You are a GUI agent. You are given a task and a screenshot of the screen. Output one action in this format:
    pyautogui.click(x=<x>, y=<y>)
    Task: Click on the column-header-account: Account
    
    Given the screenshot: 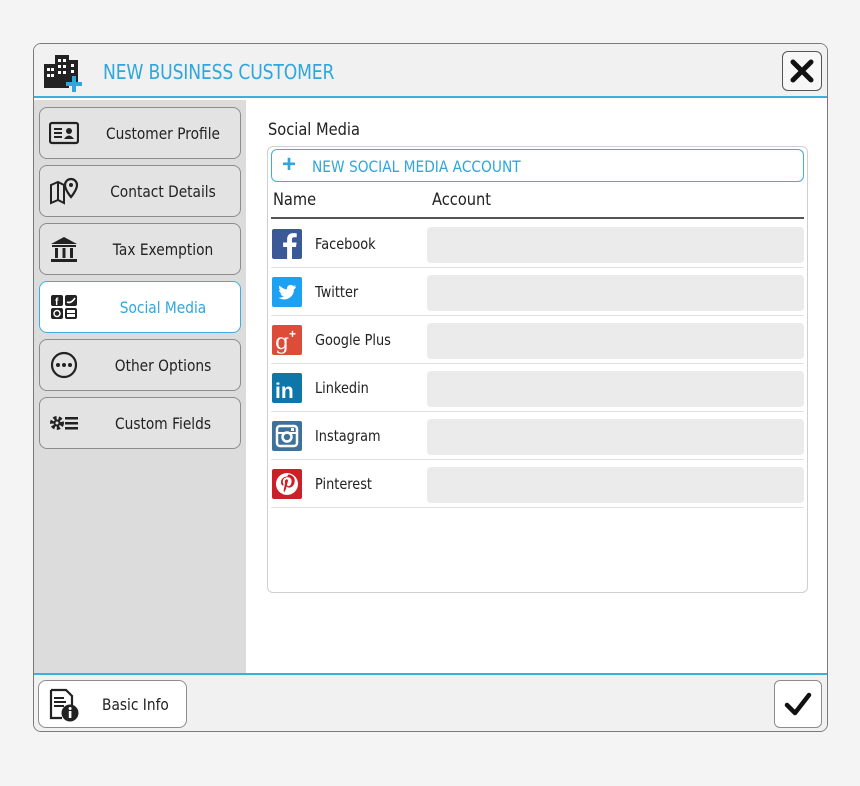 What is the action you would take?
    pyautogui.click(x=462, y=200)
    